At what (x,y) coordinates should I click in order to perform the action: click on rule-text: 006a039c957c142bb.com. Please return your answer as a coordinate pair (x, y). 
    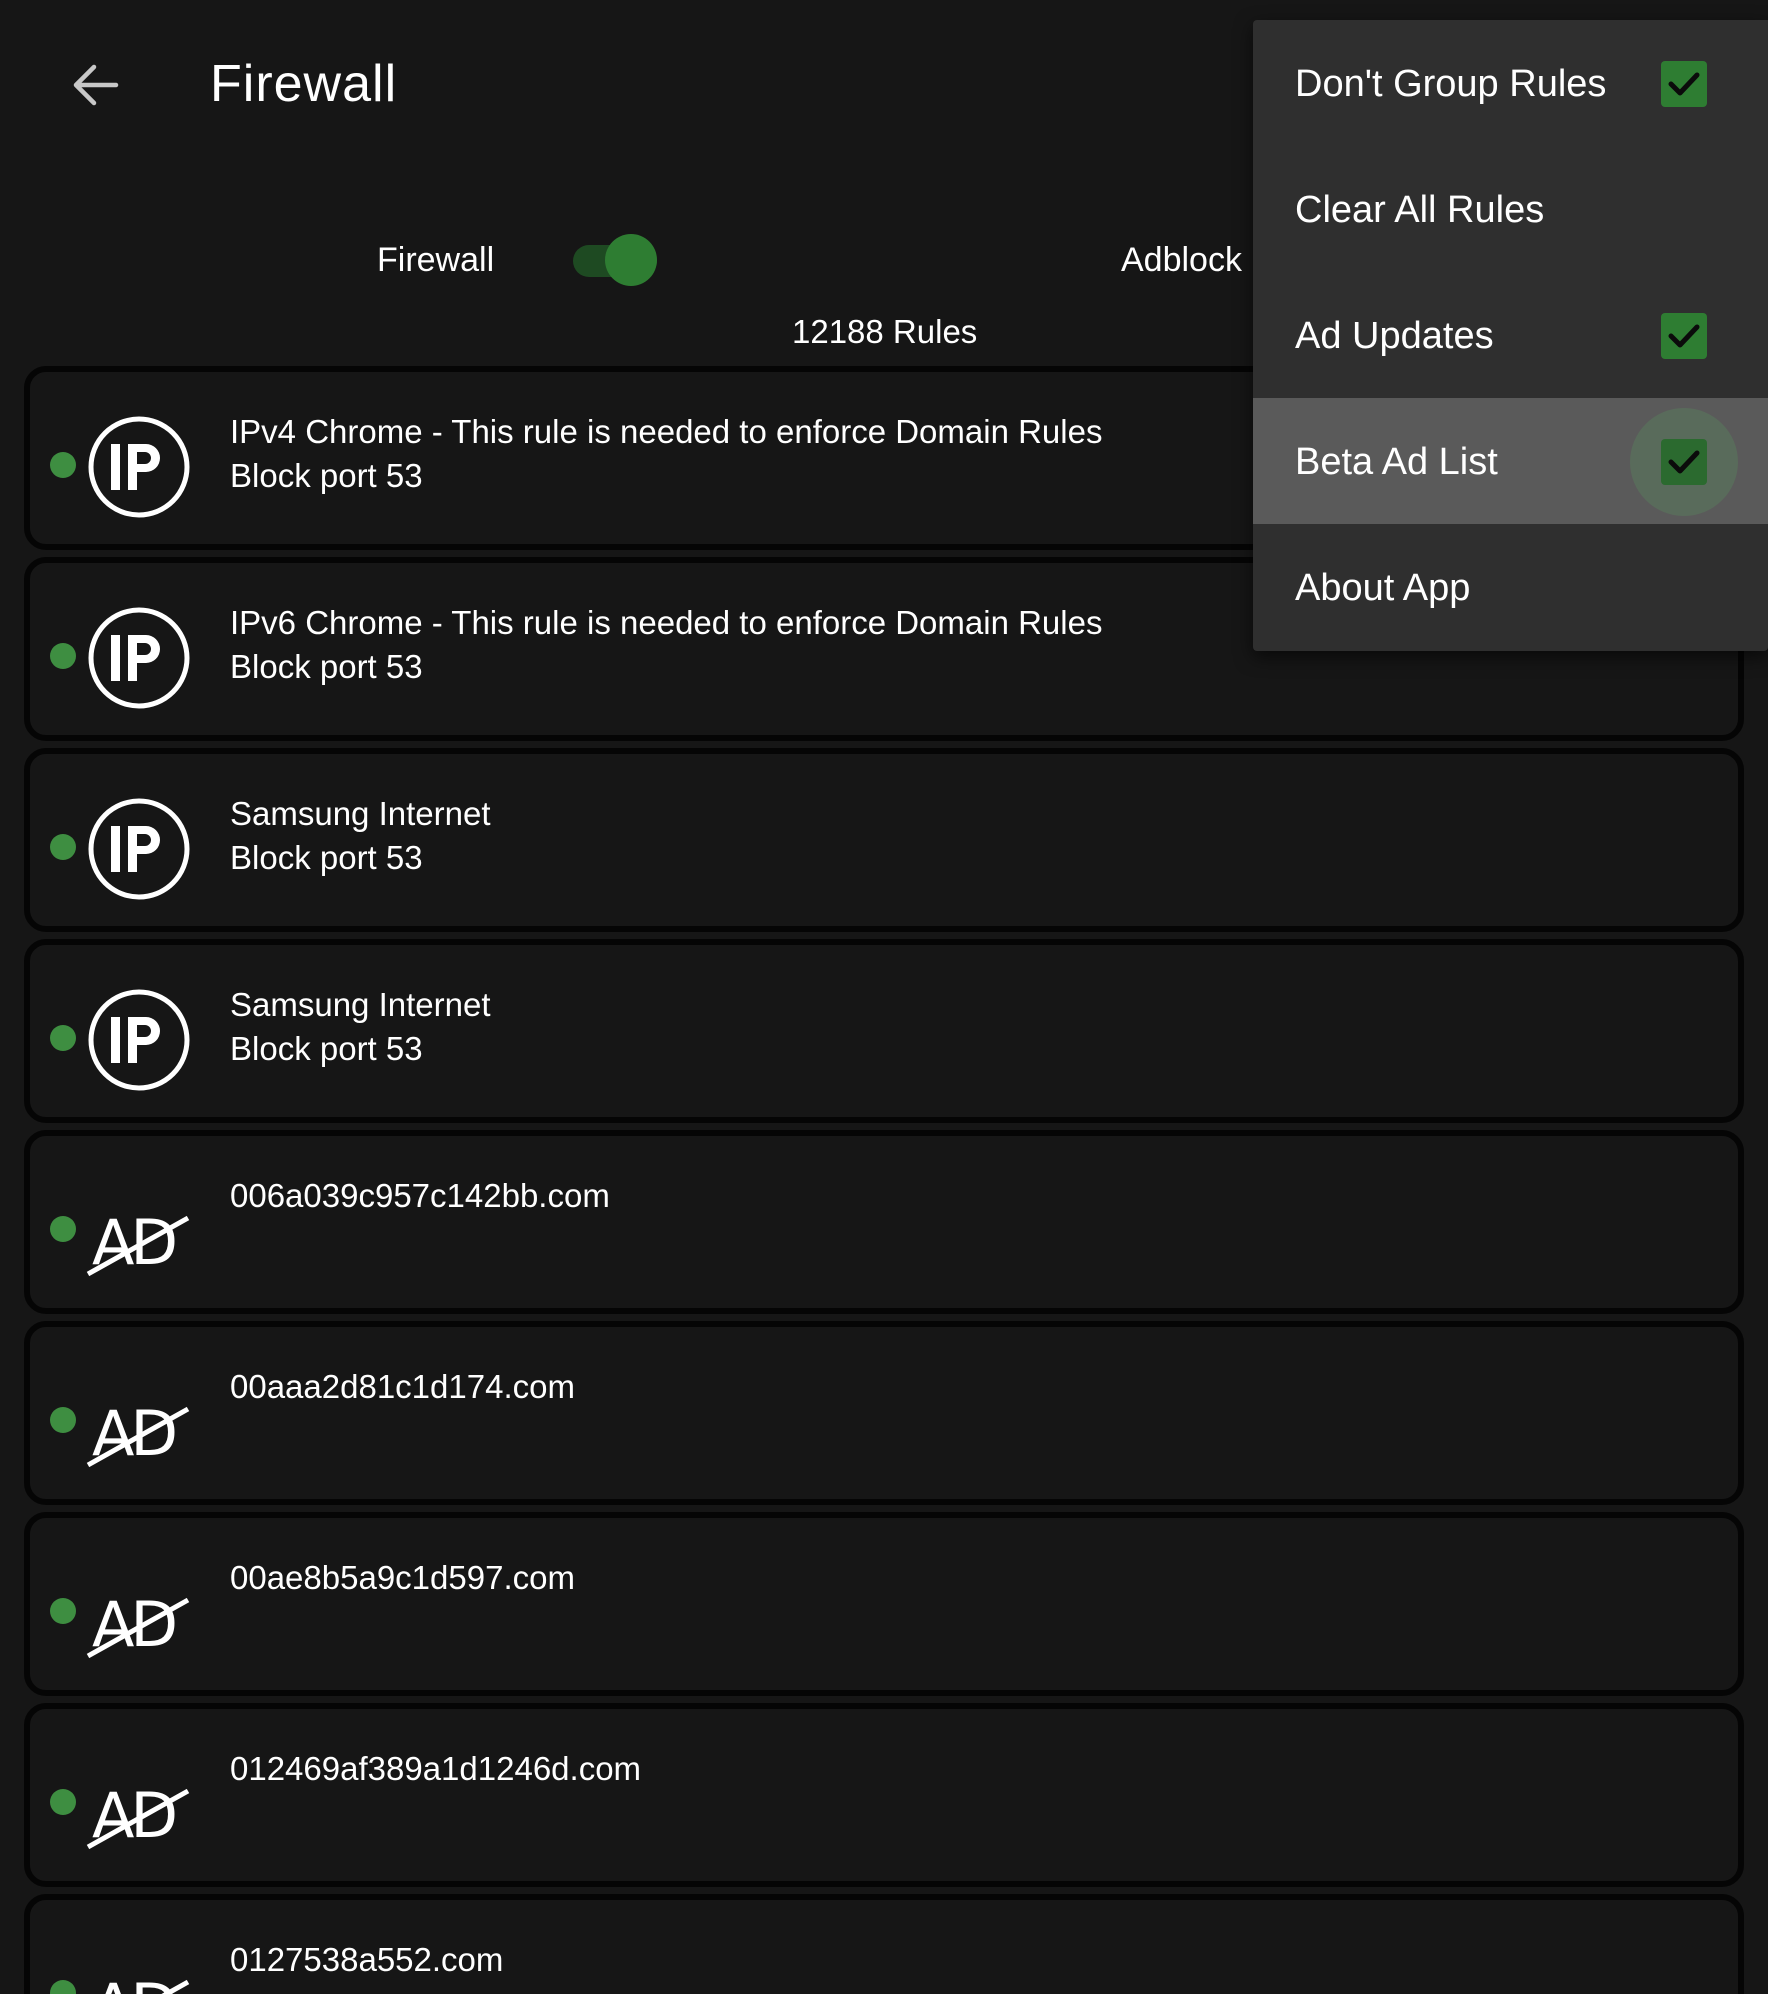
    Looking at the image, I should click on (974, 1196).